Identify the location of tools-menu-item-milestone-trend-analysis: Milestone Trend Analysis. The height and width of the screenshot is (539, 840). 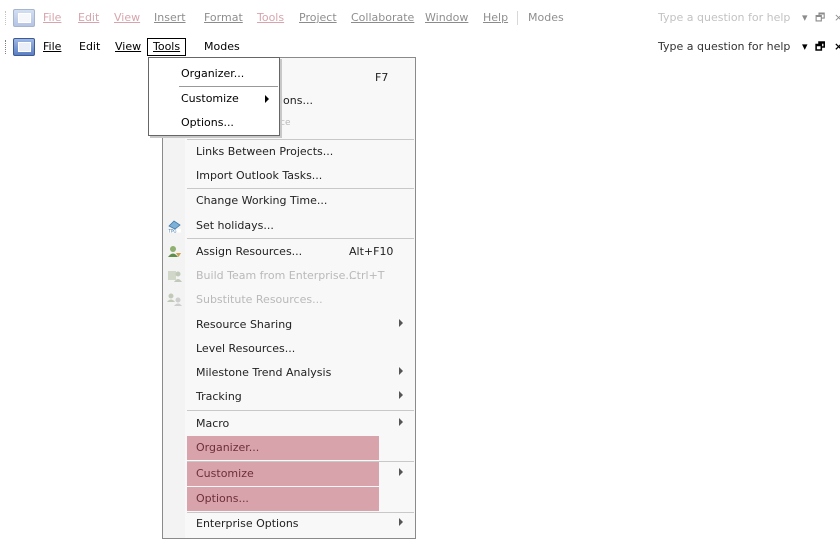
(289, 373).